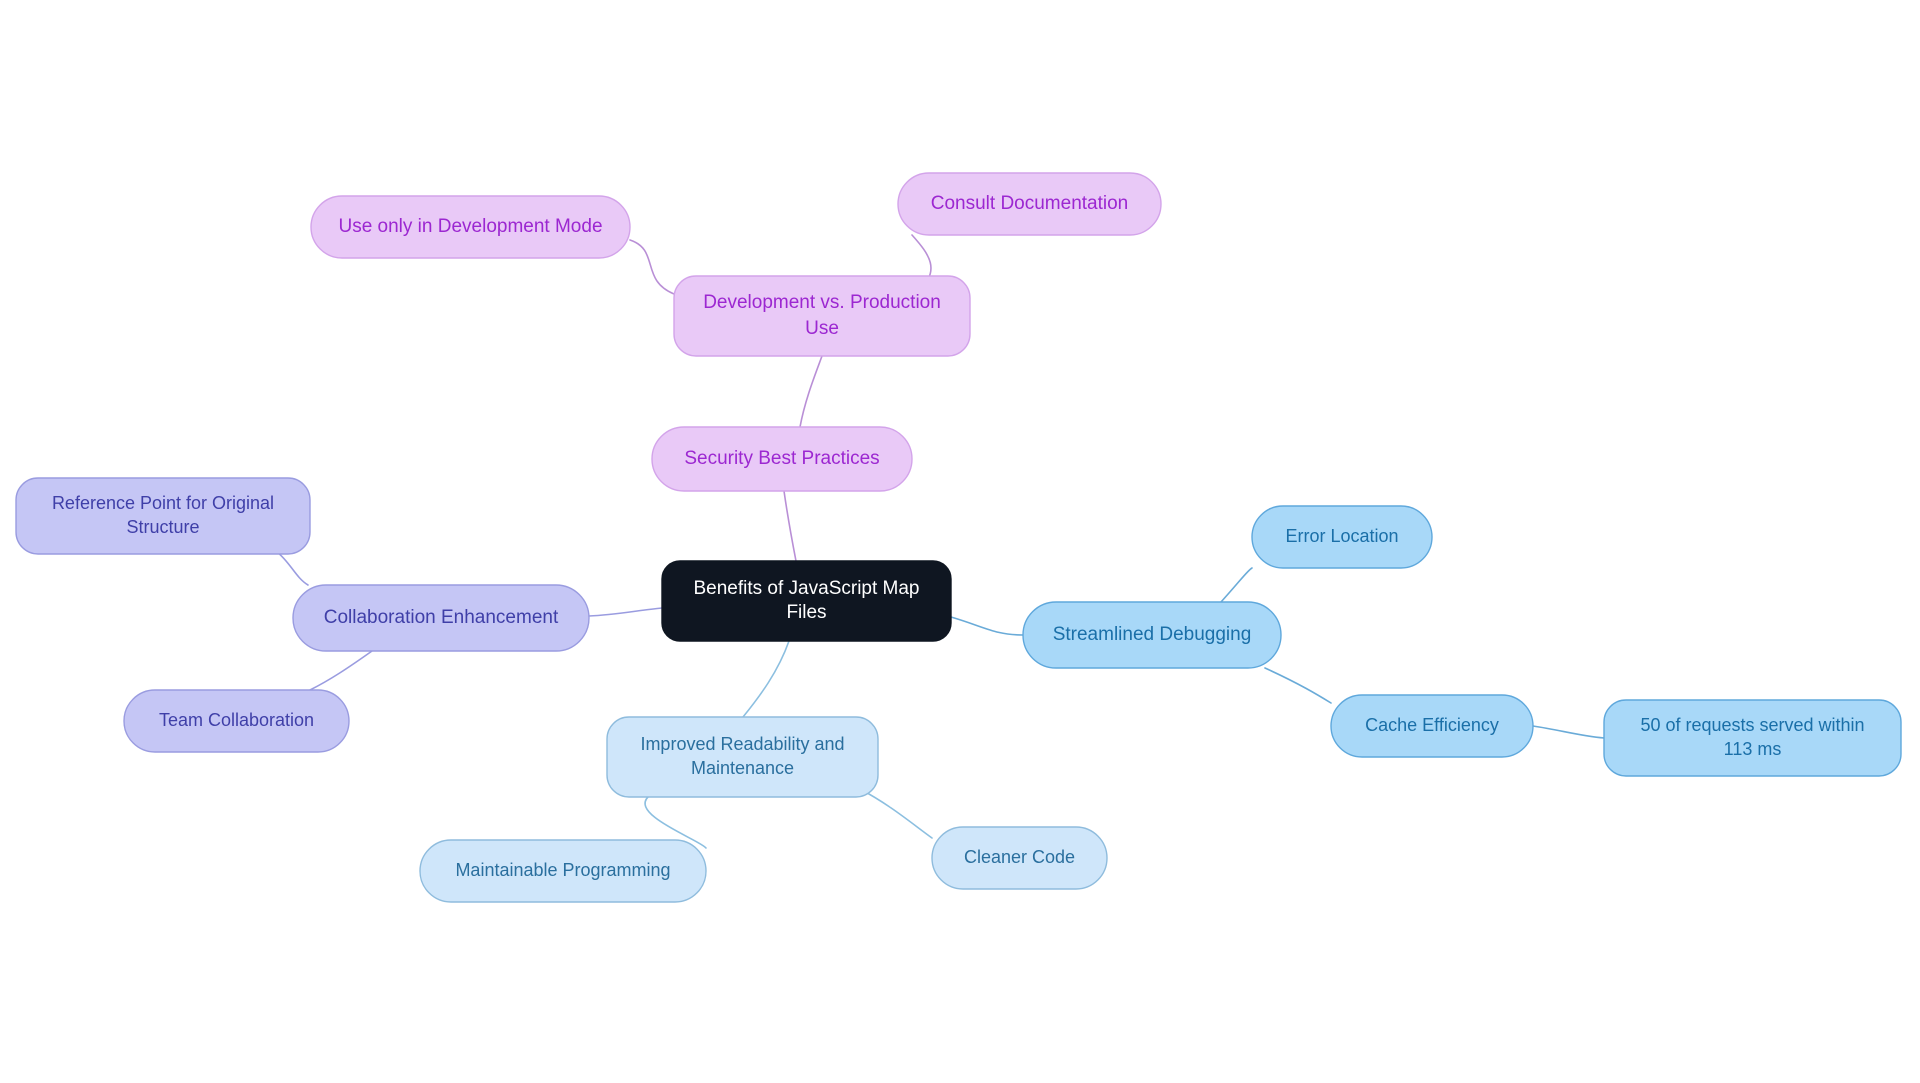 The image size is (1920, 1083). I want to click on node-label-line: Benefits of JavaScript Map, so click(807, 588).